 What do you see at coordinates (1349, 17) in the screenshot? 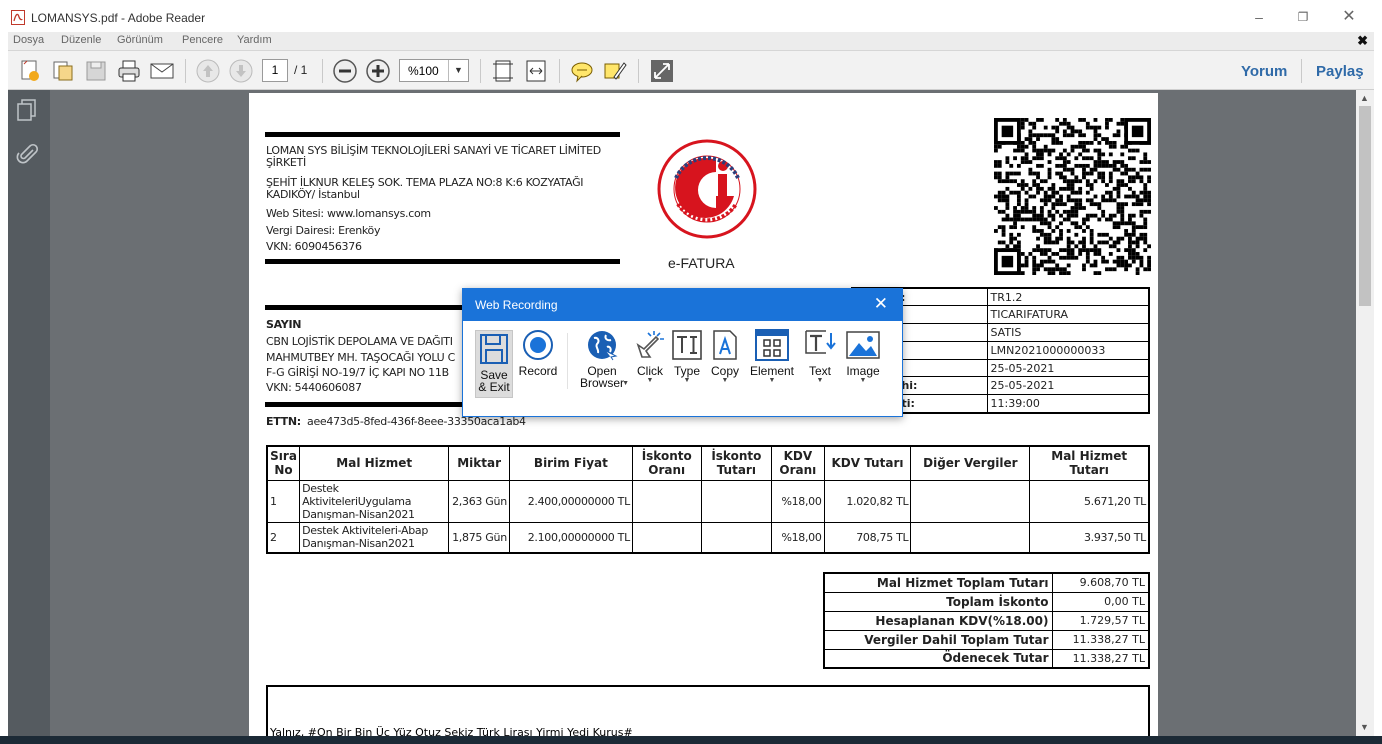
I see `close-window-button: ✕` at bounding box center [1349, 17].